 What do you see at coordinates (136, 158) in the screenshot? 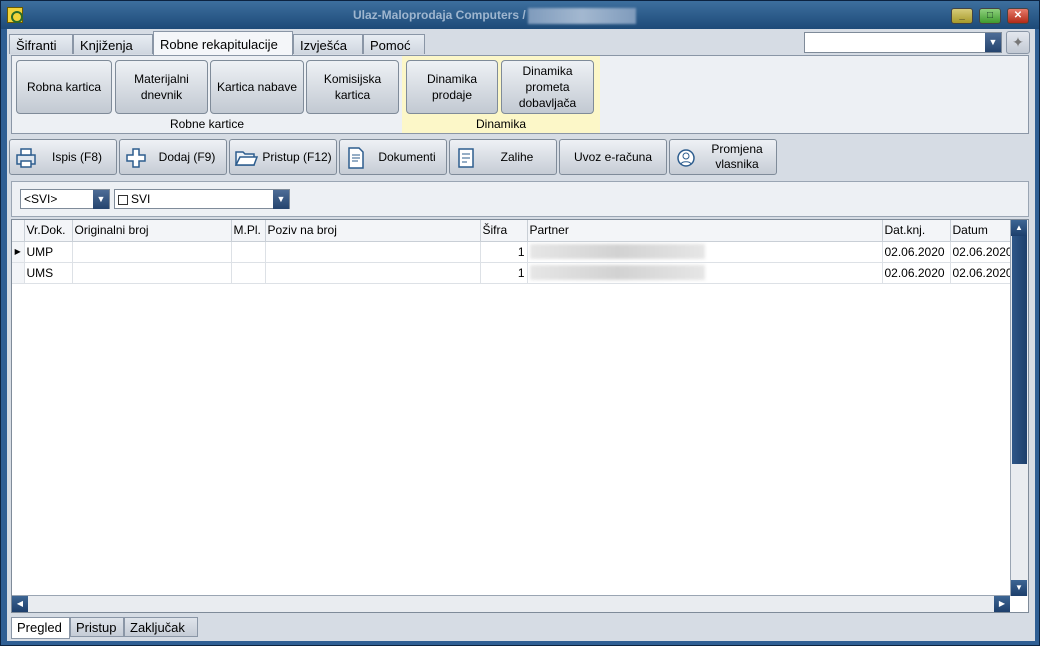
I see `plus-icon` at bounding box center [136, 158].